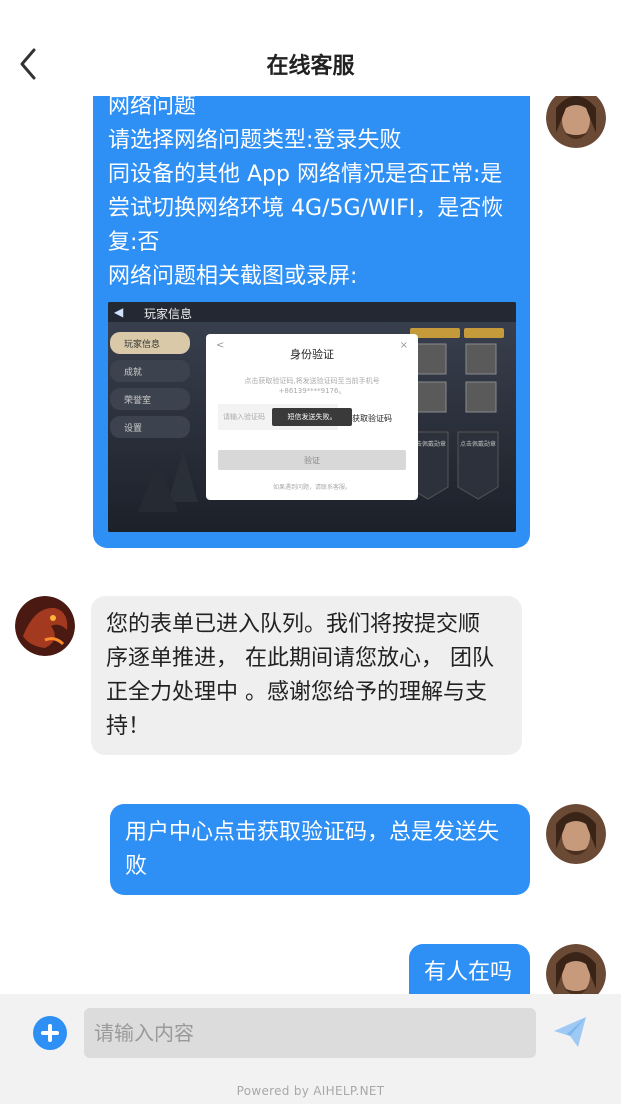 This screenshot has width=621, height=1104. What do you see at coordinates (312, 354) in the screenshot?
I see `dialog-title: 身份验证` at bounding box center [312, 354].